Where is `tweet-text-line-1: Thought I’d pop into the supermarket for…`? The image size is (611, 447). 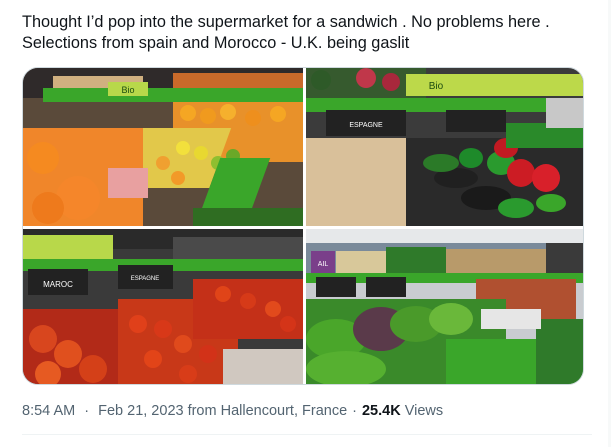
tweet-text-line-1: Thought I’d pop into the supermarket for… is located at coordinates (286, 22).